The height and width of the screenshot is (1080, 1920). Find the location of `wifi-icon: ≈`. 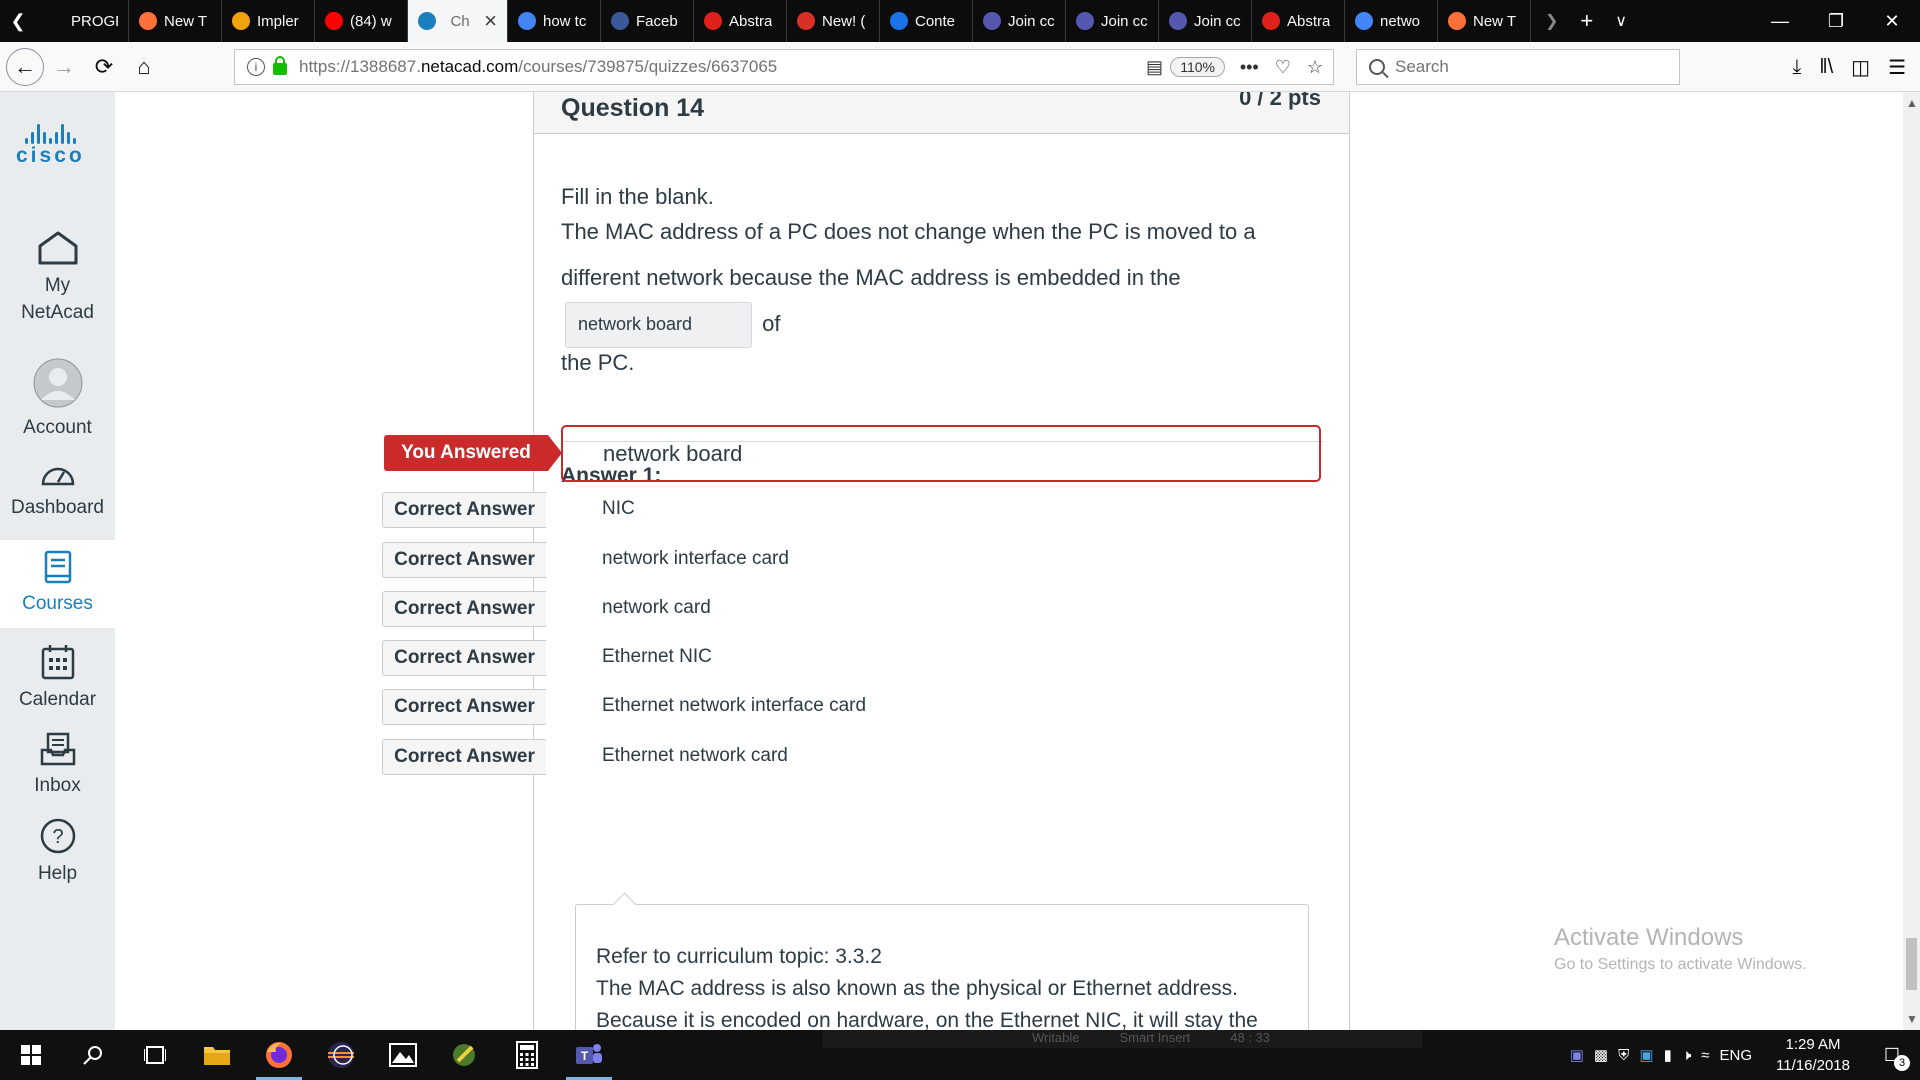

wifi-icon: ≈ is located at coordinates (1705, 1055).